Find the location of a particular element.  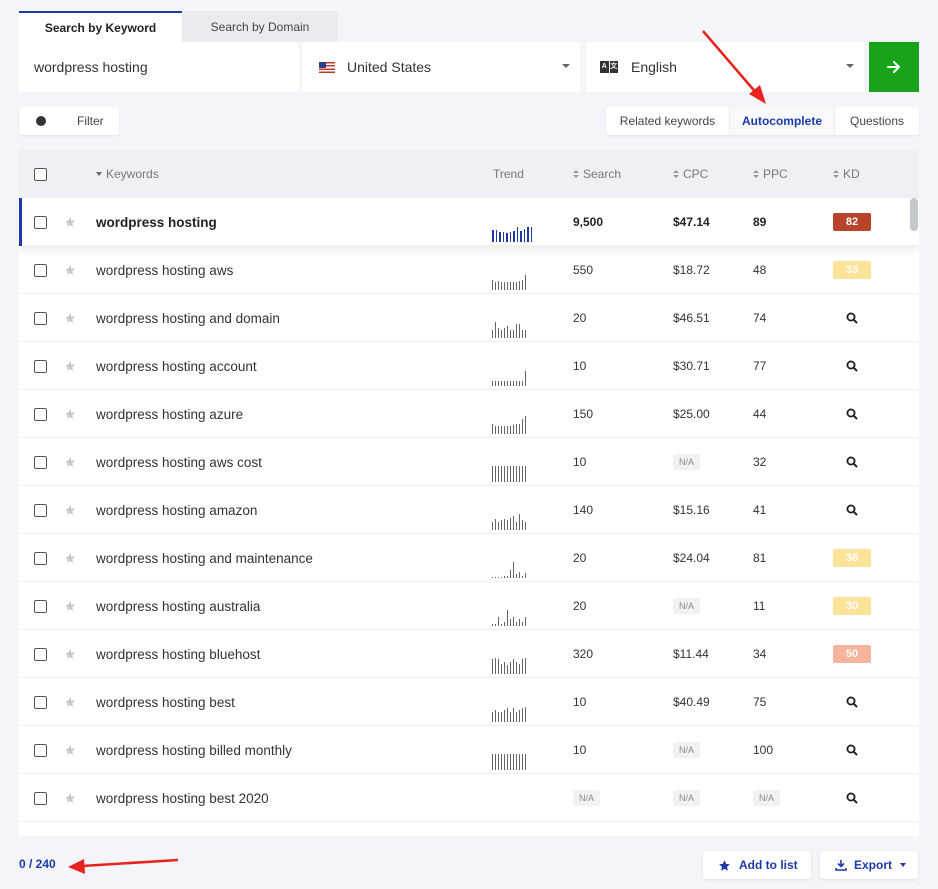

add-to-list-button: Add to list is located at coordinates (757, 865).